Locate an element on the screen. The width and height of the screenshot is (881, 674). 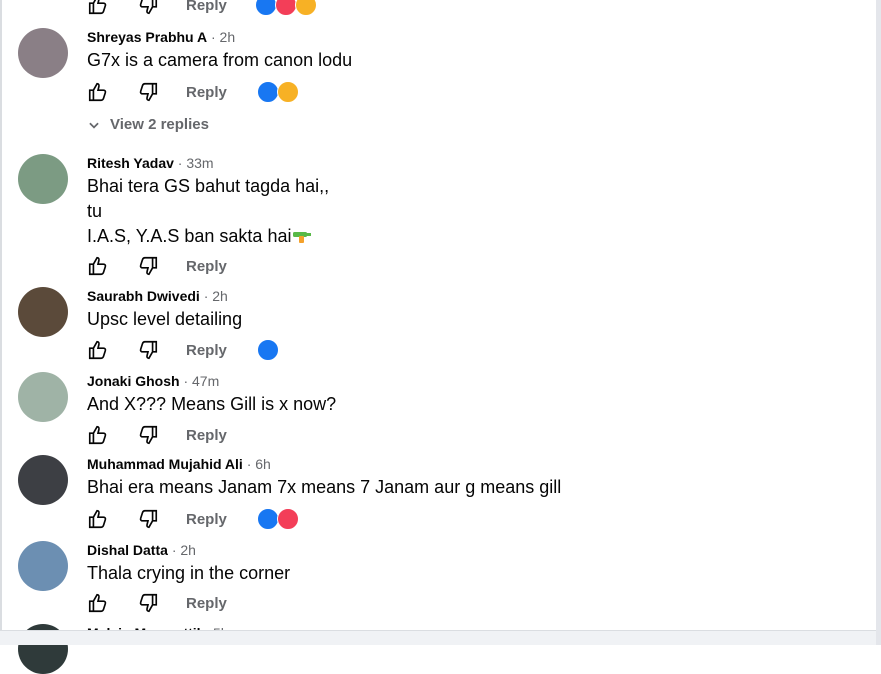
comment-time: · 33m is located at coordinates (196, 163).